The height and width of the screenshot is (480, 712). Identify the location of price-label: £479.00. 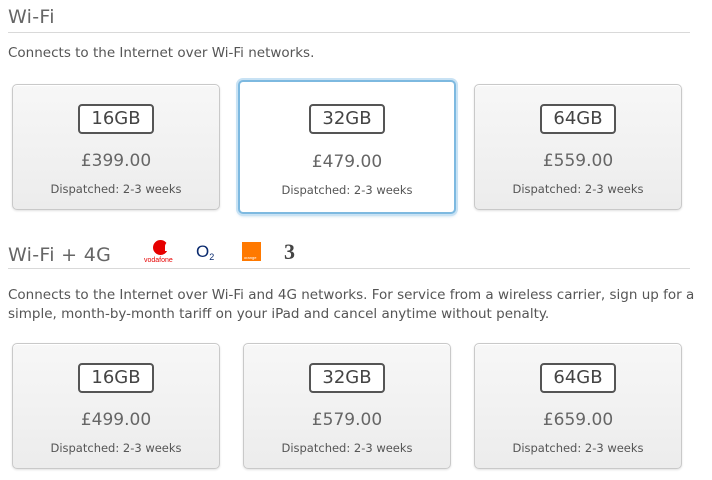
(347, 162).